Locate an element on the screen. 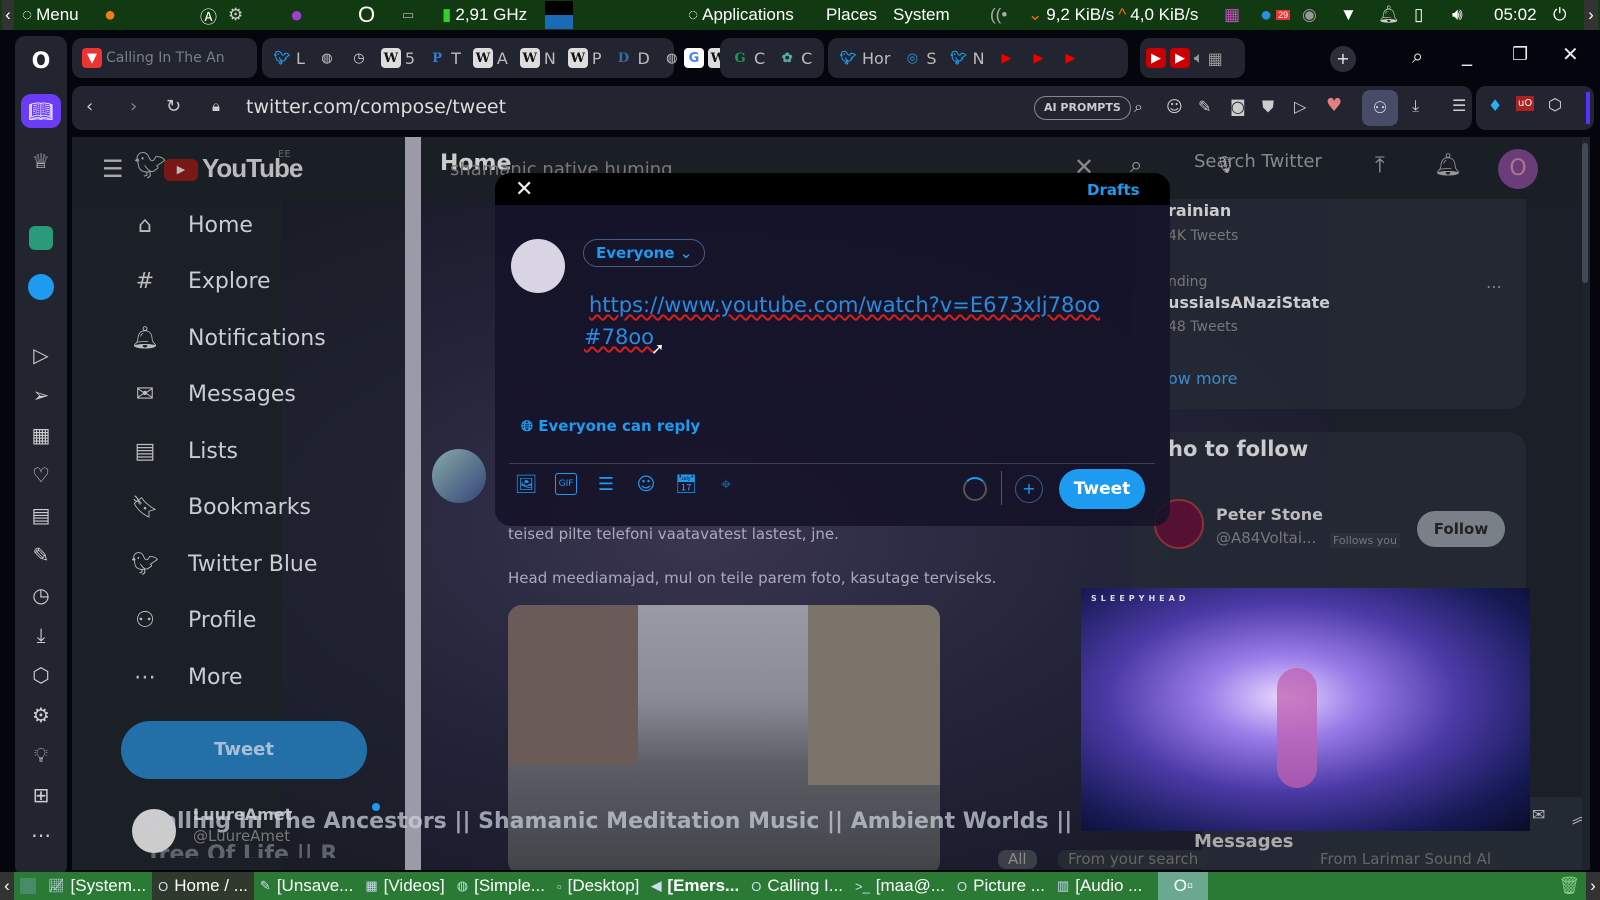 This screenshot has height=900, width=1600. tor-icon: ● is located at coordinates (296, 15).